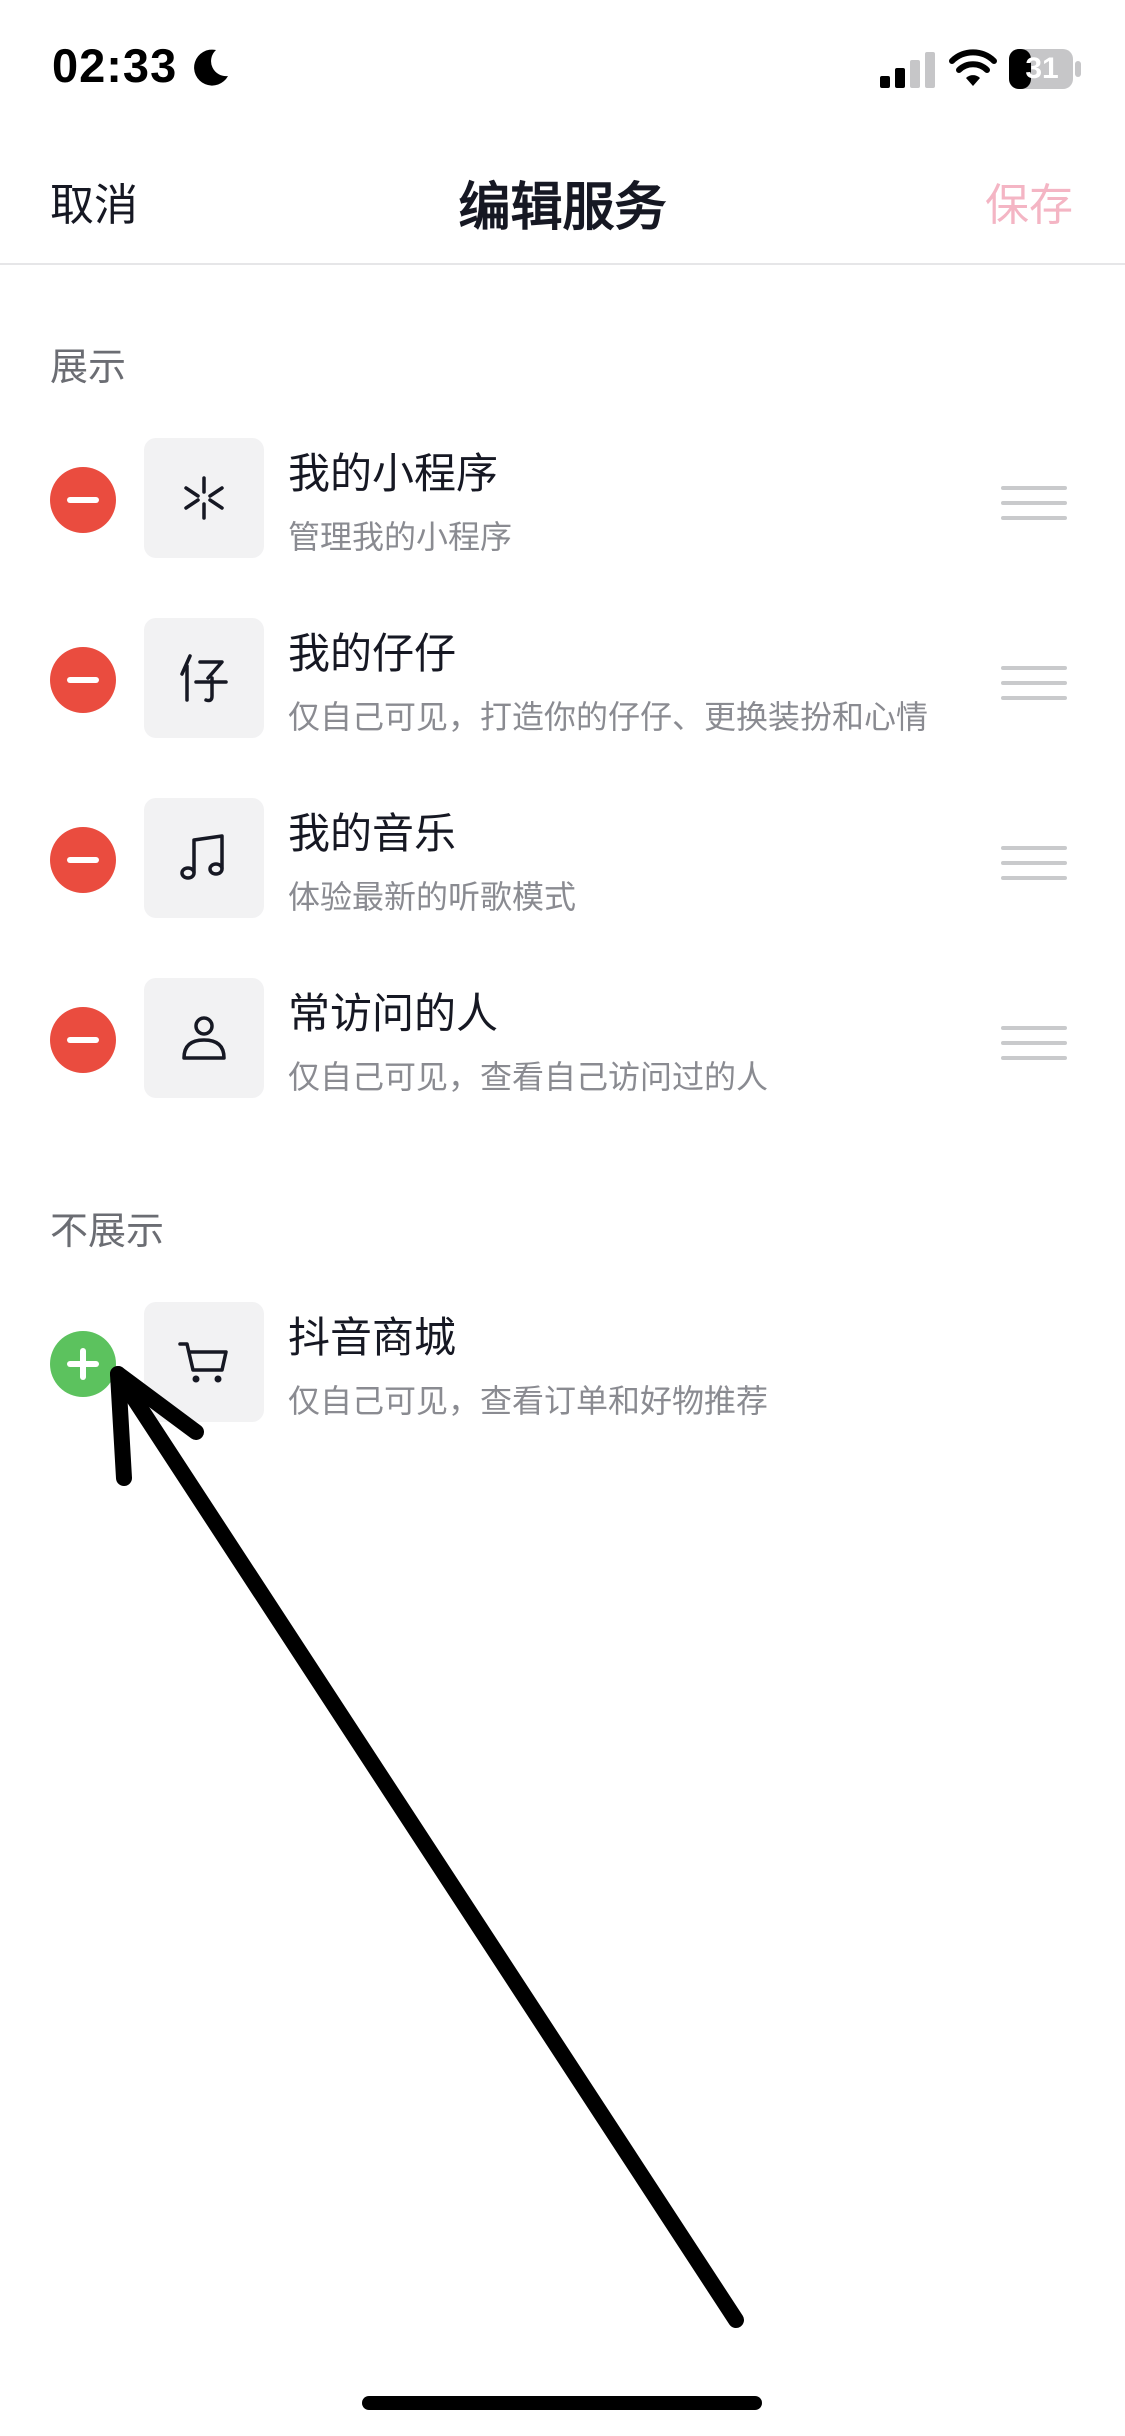 The height and width of the screenshot is (2436, 1125). Describe the element at coordinates (432, 897) in the screenshot. I see `item-subtitle: 体验最新的听歌模式` at that location.